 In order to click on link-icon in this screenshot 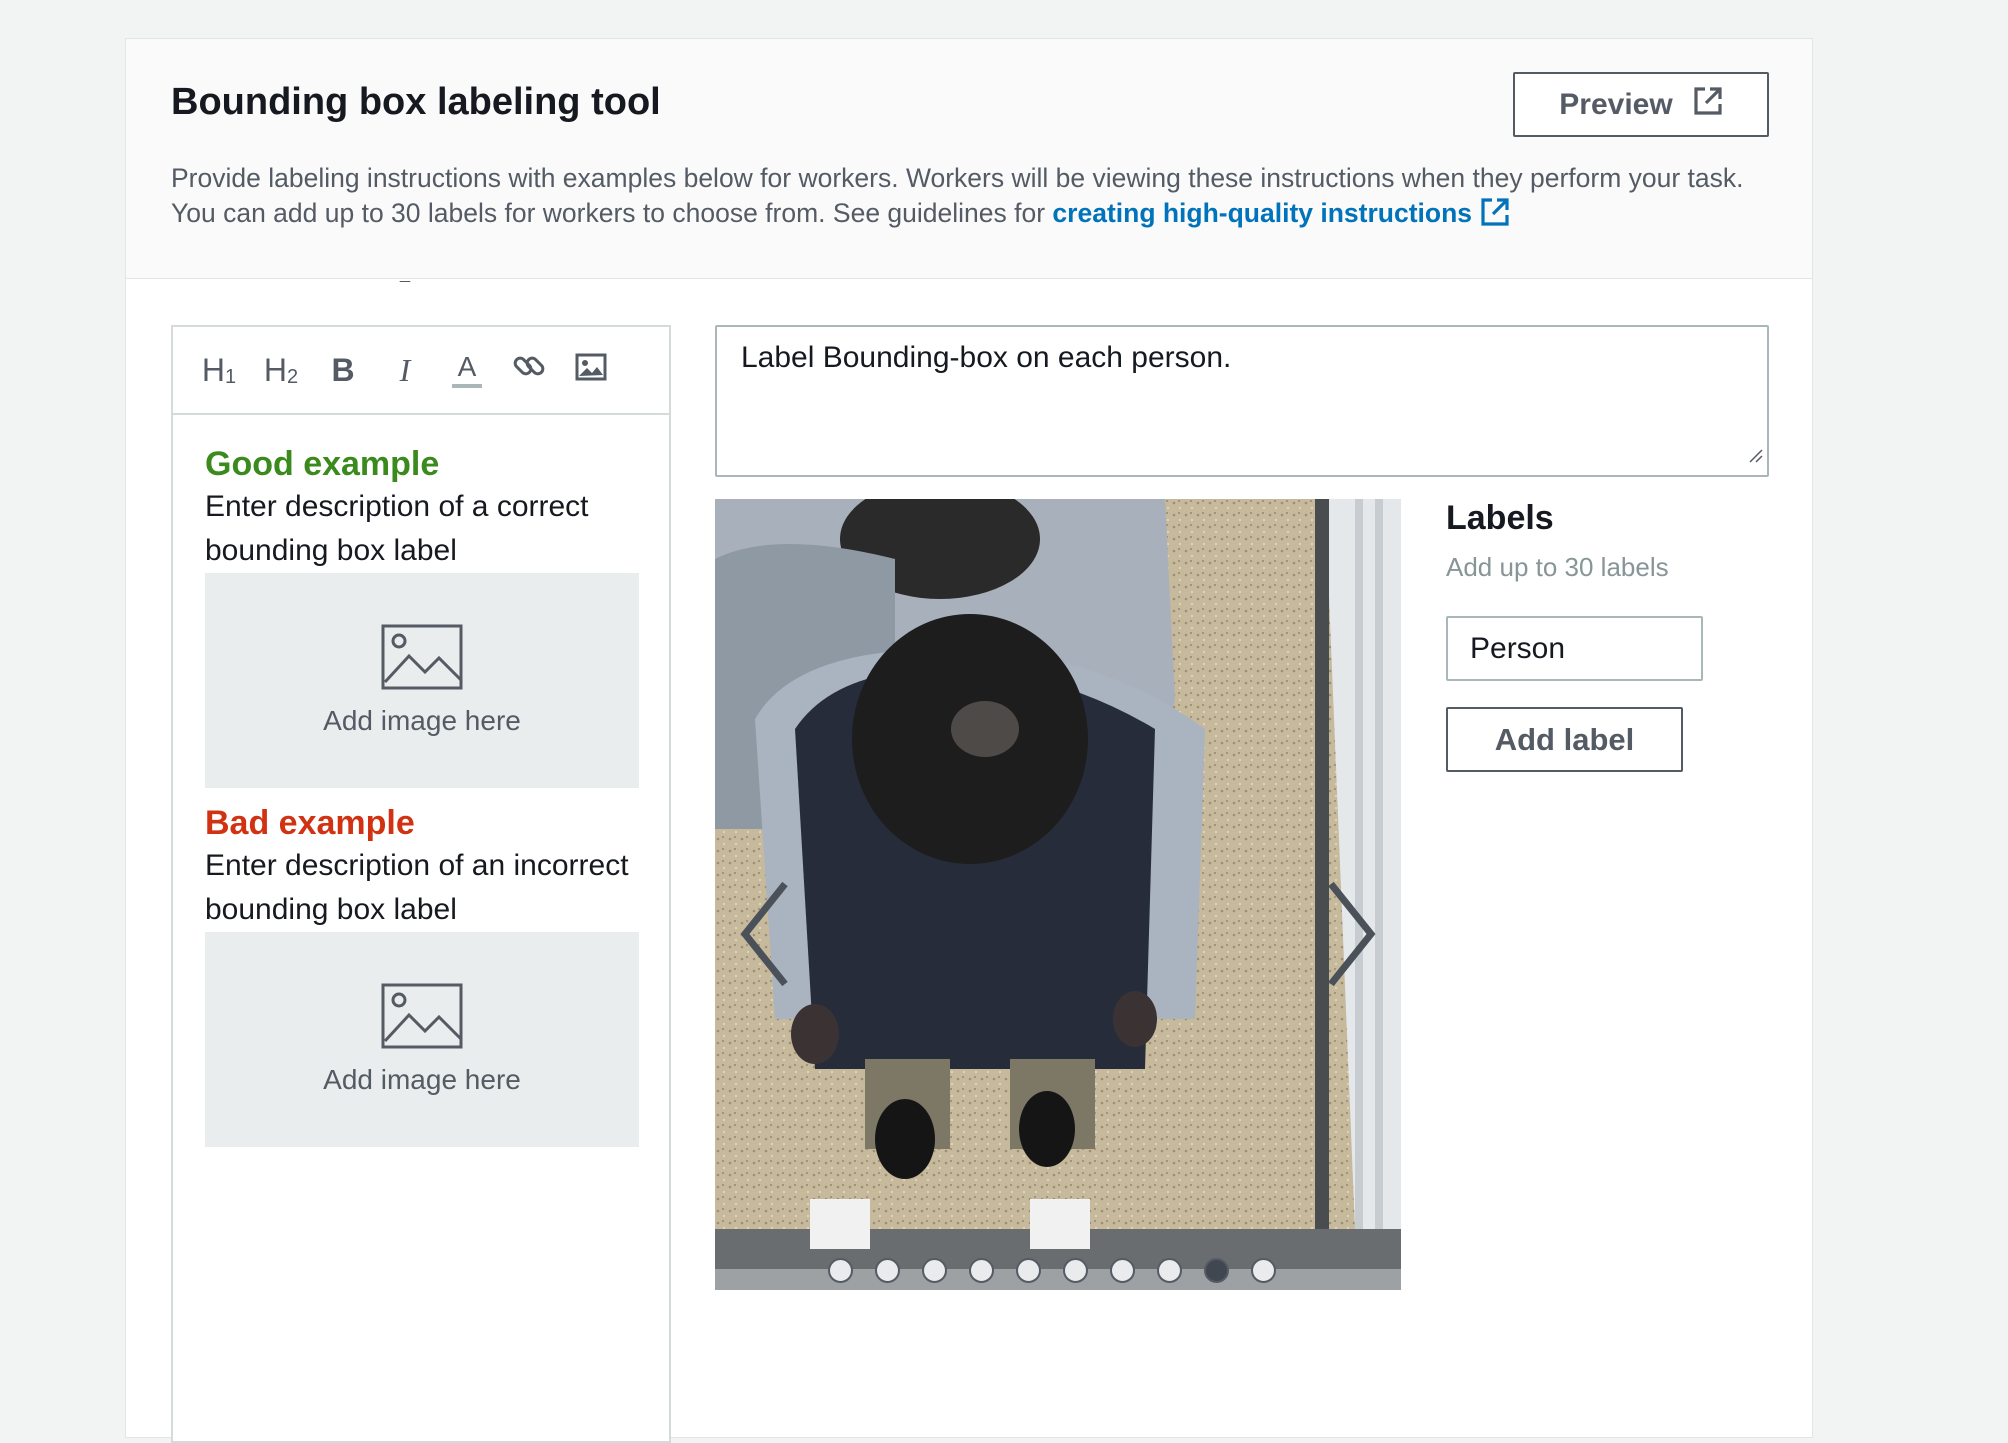, I will do `click(529, 370)`.